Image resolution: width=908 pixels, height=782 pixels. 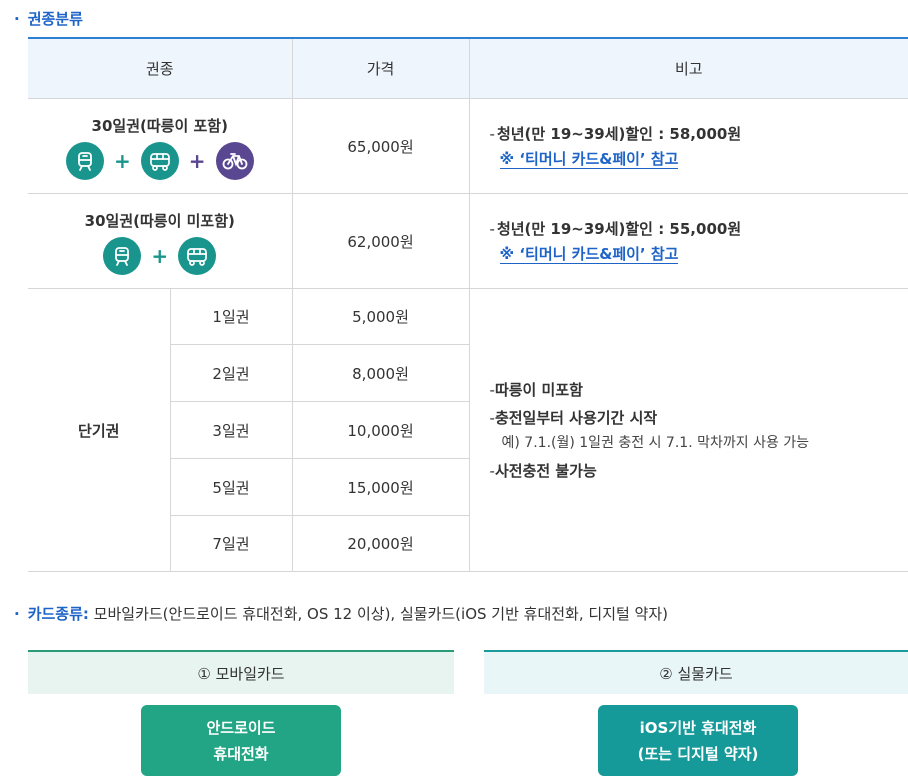 What do you see at coordinates (615, 134) in the screenshot?
I see `discount-note: - 청년(만 19~39세)할인 : 58,000원` at bounding box center [615, 134].